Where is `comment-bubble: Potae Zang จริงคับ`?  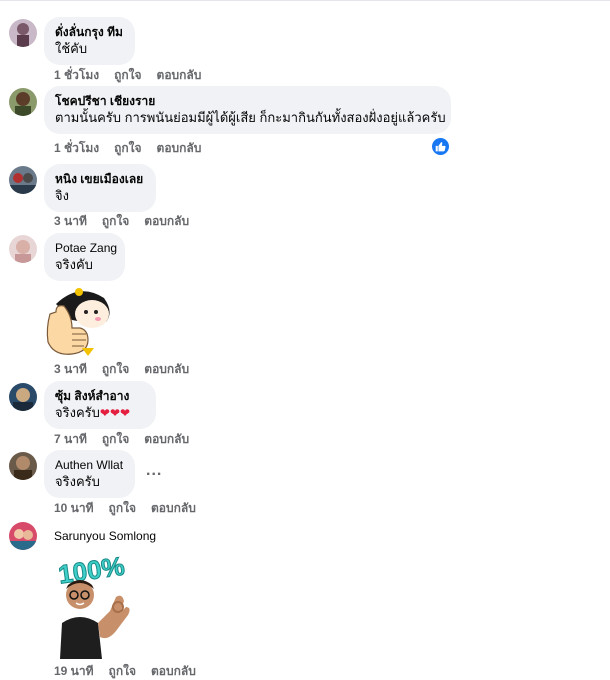 comment-bubble: Potae Zang จริงคับ is located at coordinates (84, 257).